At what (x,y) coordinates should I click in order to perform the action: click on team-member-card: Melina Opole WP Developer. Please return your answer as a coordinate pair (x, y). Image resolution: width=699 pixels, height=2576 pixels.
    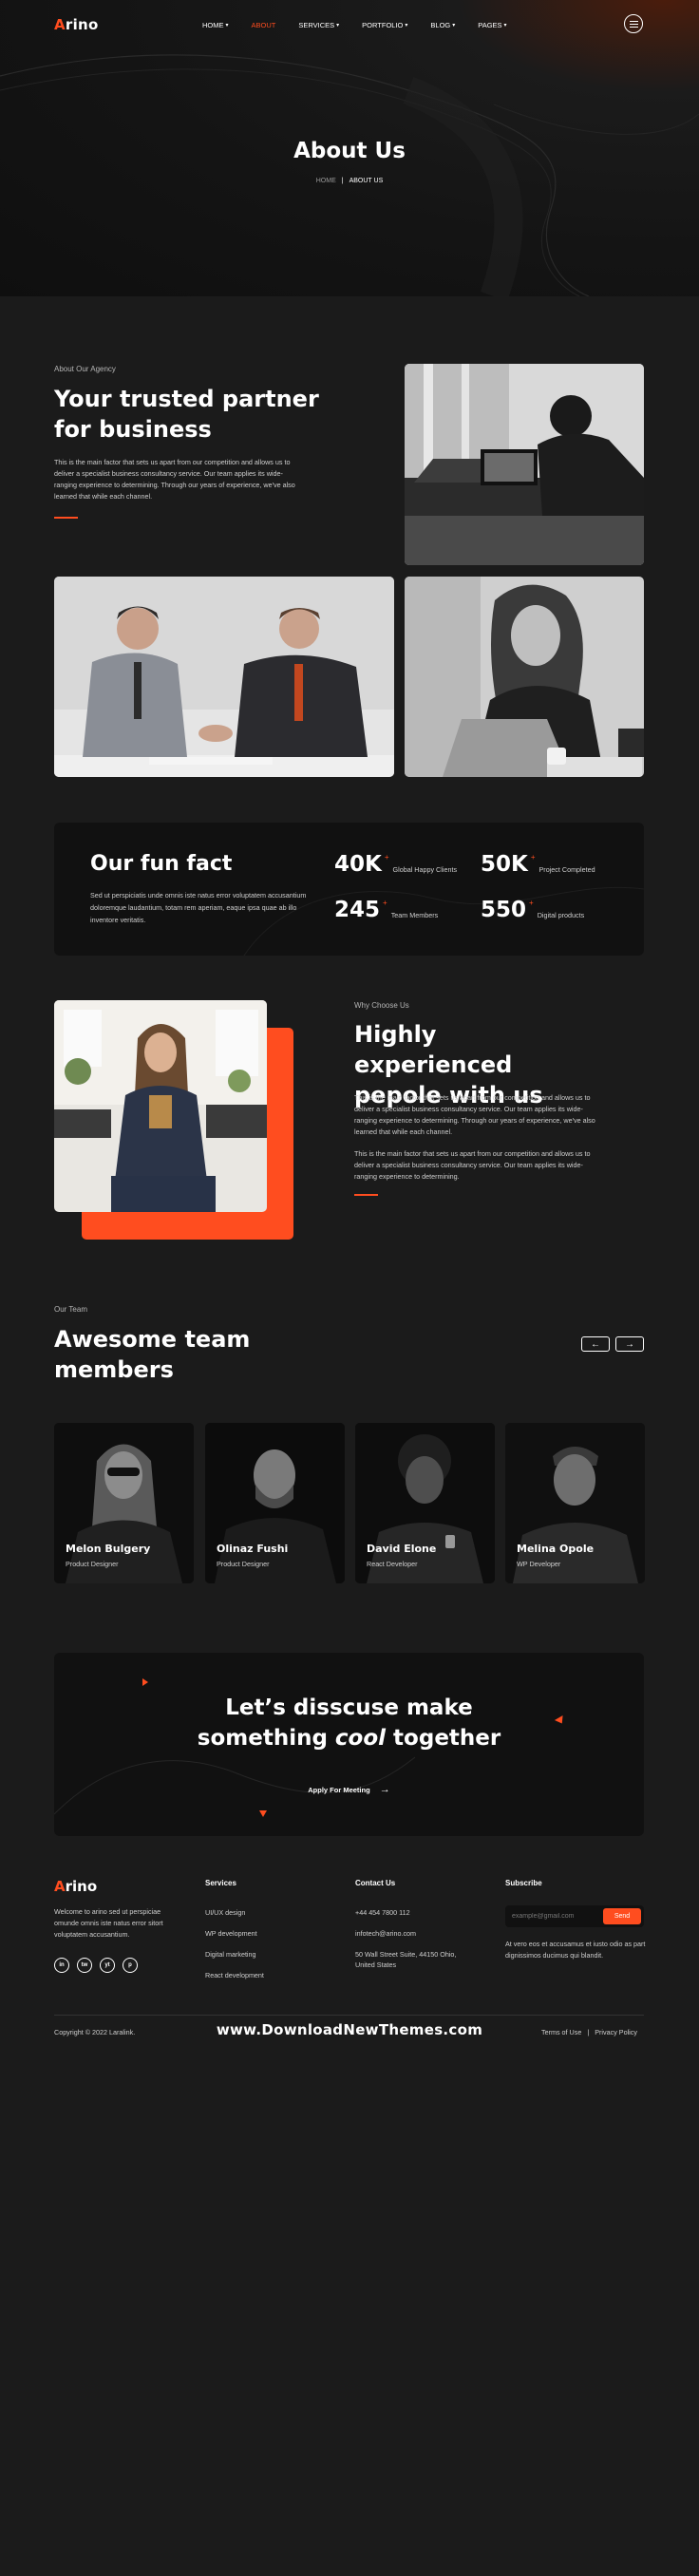
    Looking at the image, I should click on (575, 1503).